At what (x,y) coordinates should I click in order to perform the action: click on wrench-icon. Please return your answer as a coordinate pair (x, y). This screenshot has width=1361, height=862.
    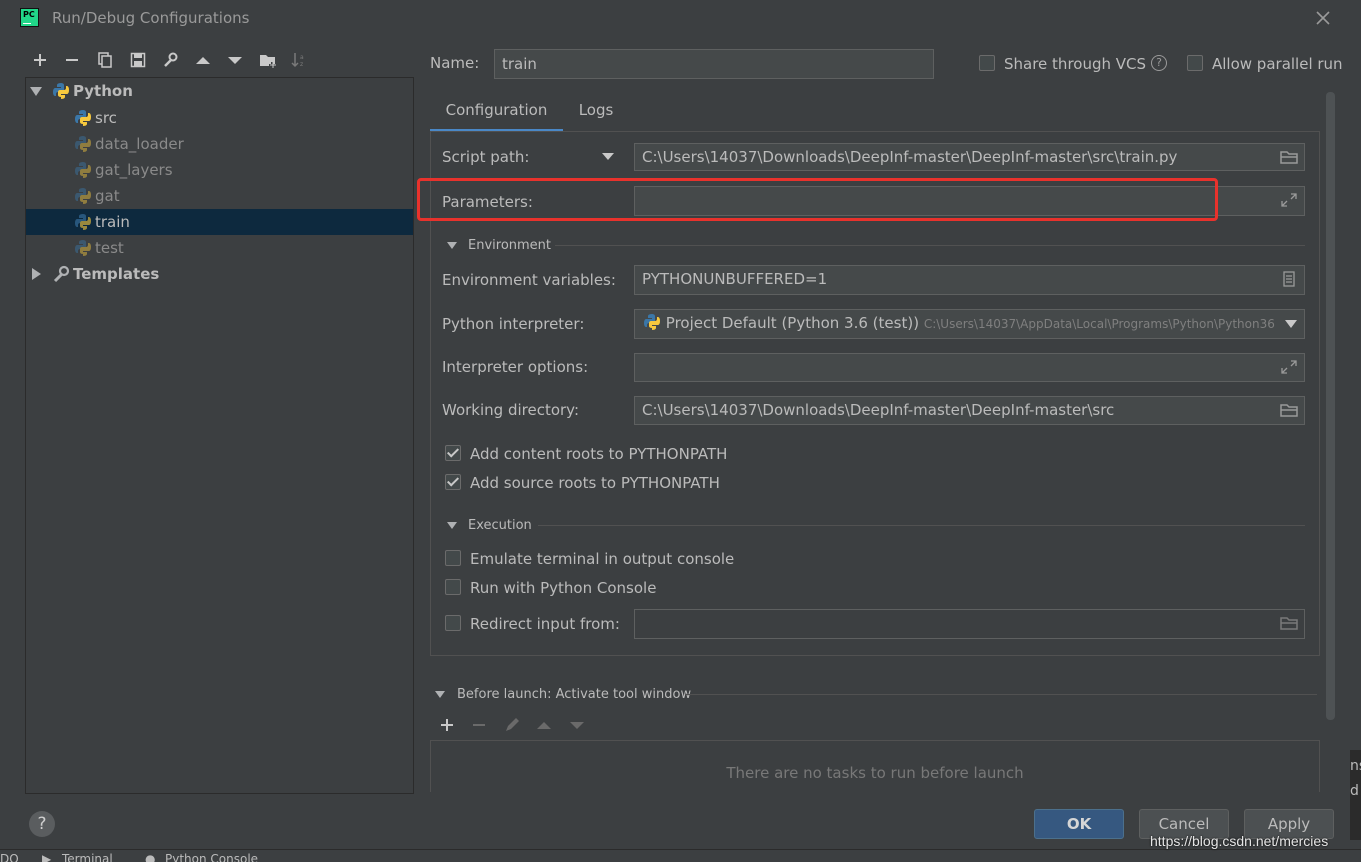
    Looking at the image, I should click on (170, 60).